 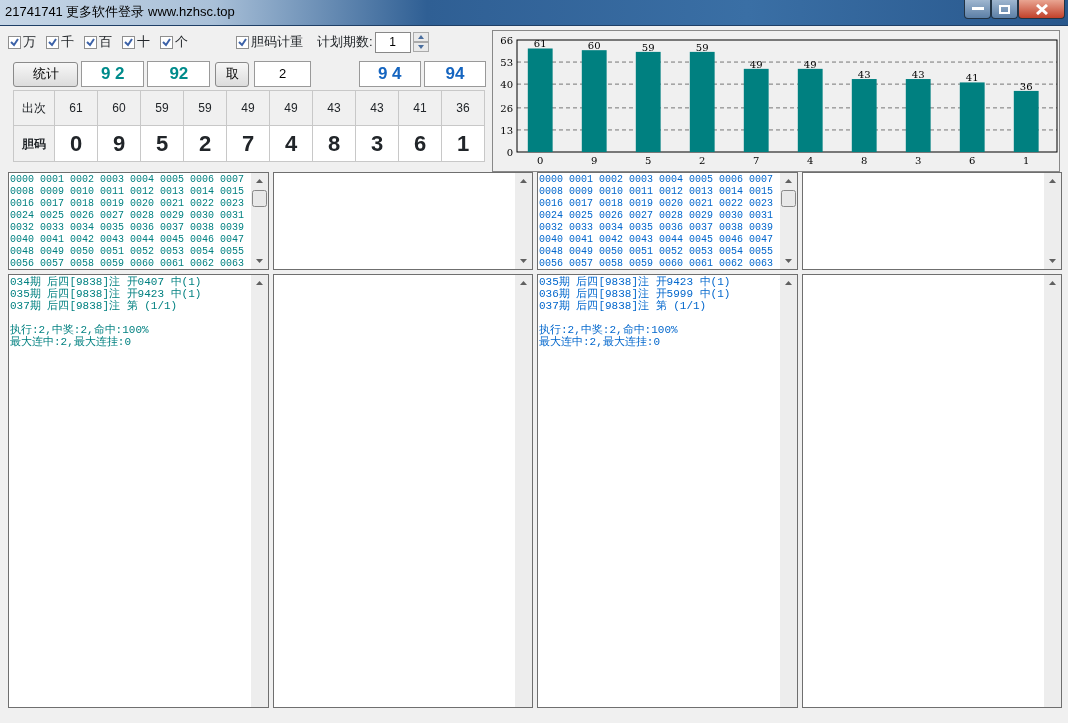 What do you see at coordinates (345, 42) in the screenshot?
I see `field-label: 计划期数:` at bounding box center [345, 42].